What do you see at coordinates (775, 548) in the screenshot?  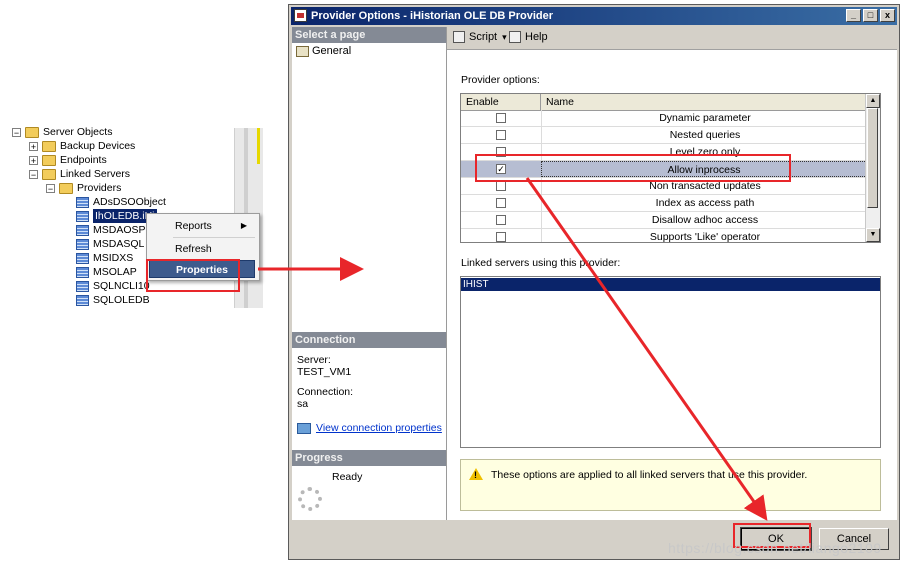 I see `watermark: https://blog.csdn.net/liango2109` at bounding box center [775, 548].